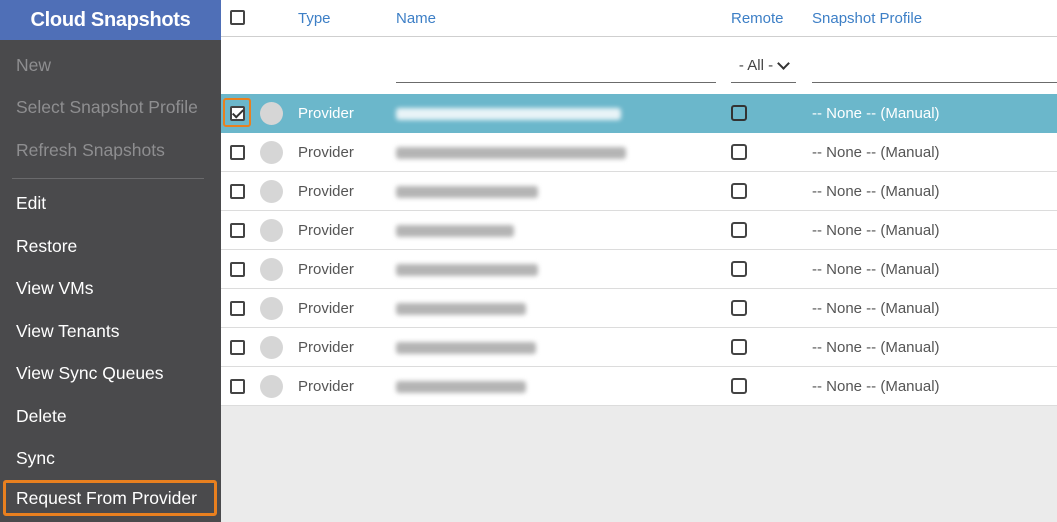  Describe the element at coordinates (34, 64) in the screenshot. I see `menu-item-new: New` at that location.